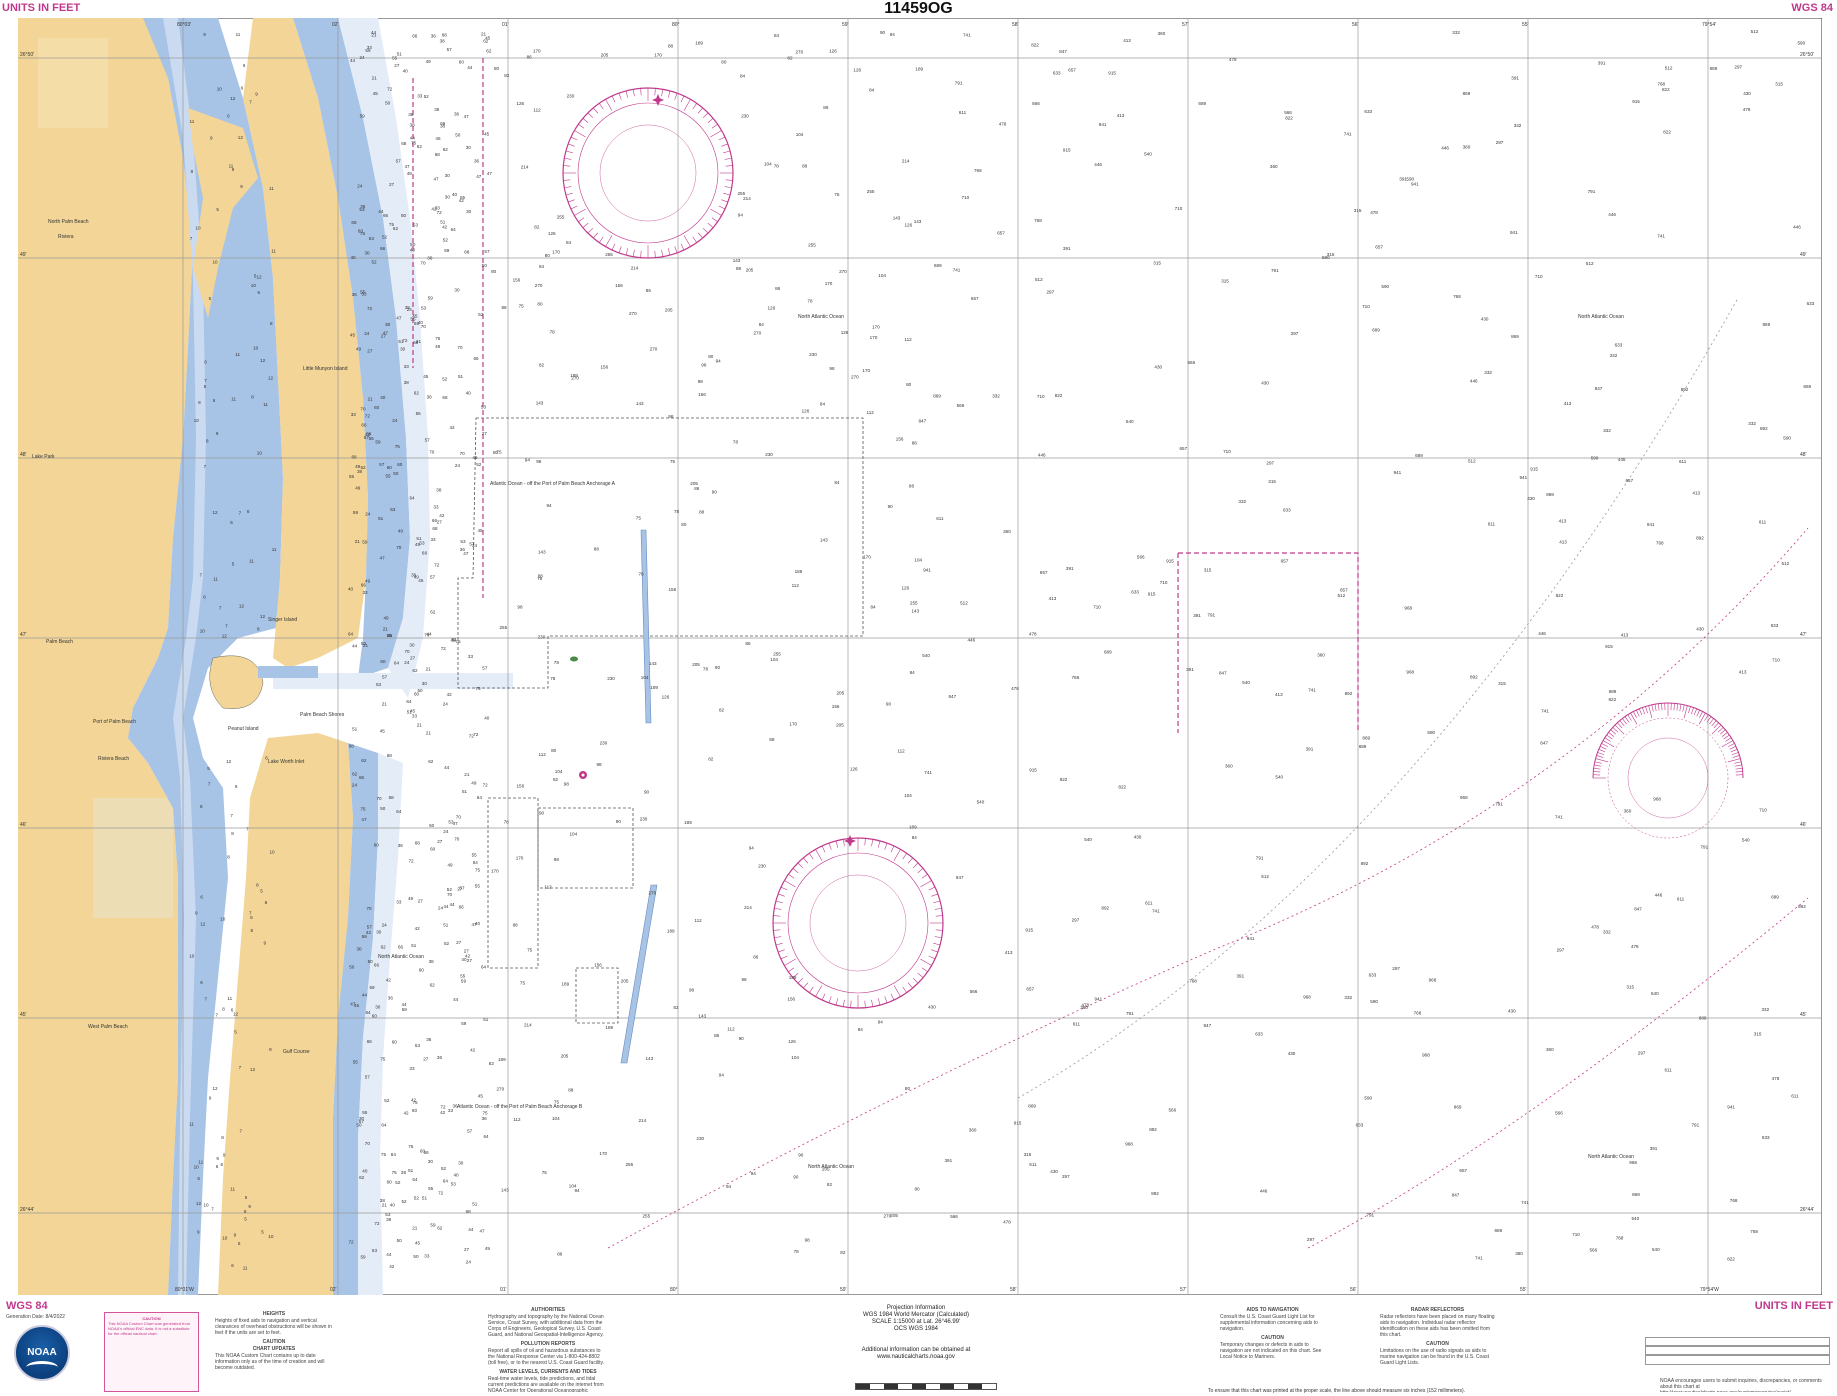 This screenshot has height=1396, width=1837. I want to click on sounding-label: 143, so click(650, 1058).